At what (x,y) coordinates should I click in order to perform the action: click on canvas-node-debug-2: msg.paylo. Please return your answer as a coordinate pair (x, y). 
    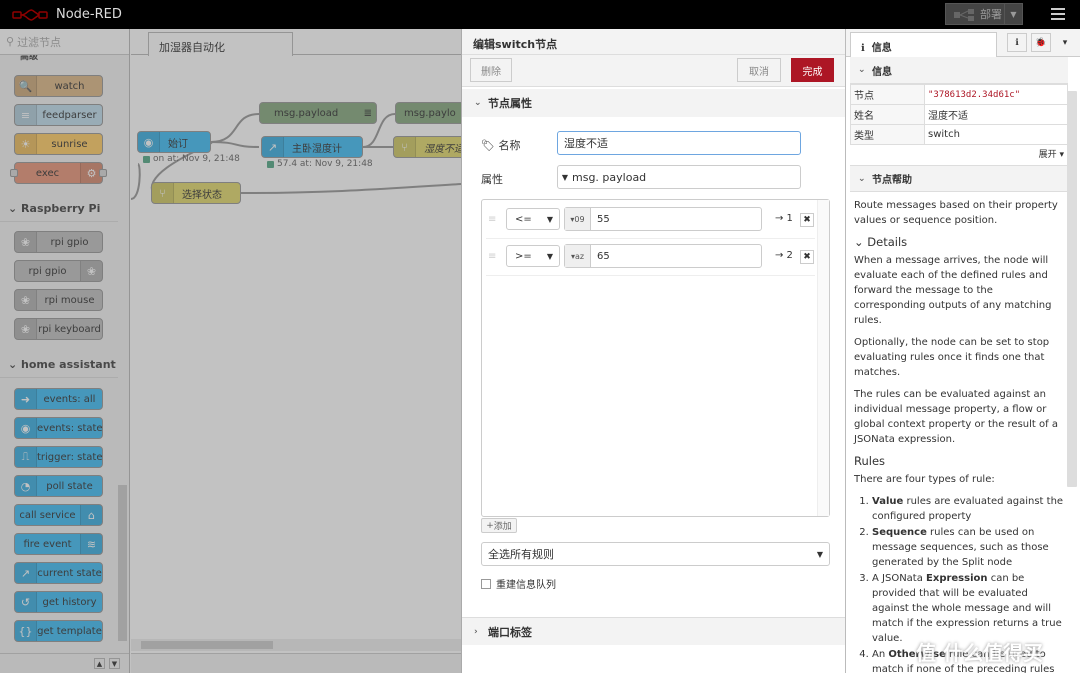
    Looking at the image, I should click on (428, 113).